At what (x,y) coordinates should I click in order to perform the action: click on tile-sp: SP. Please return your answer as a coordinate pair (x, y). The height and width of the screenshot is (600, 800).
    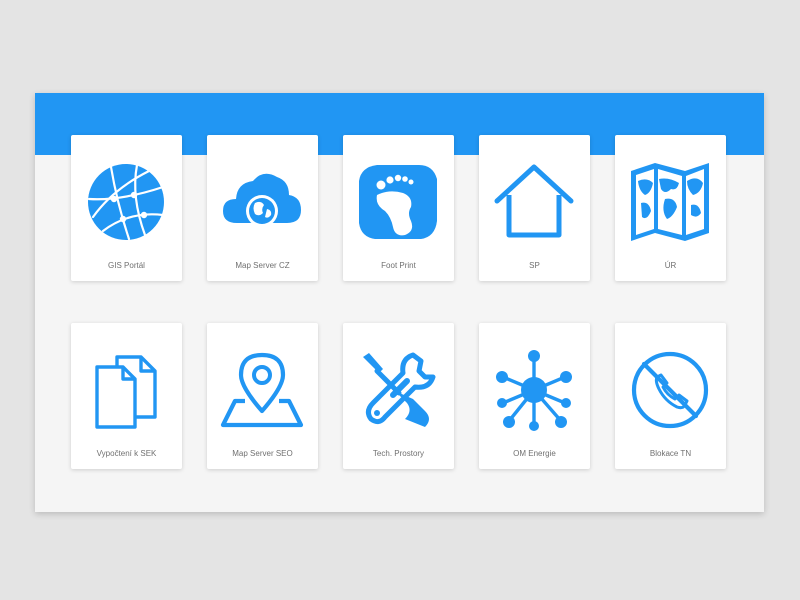
    Looking at the image, I should click on (534, 208).